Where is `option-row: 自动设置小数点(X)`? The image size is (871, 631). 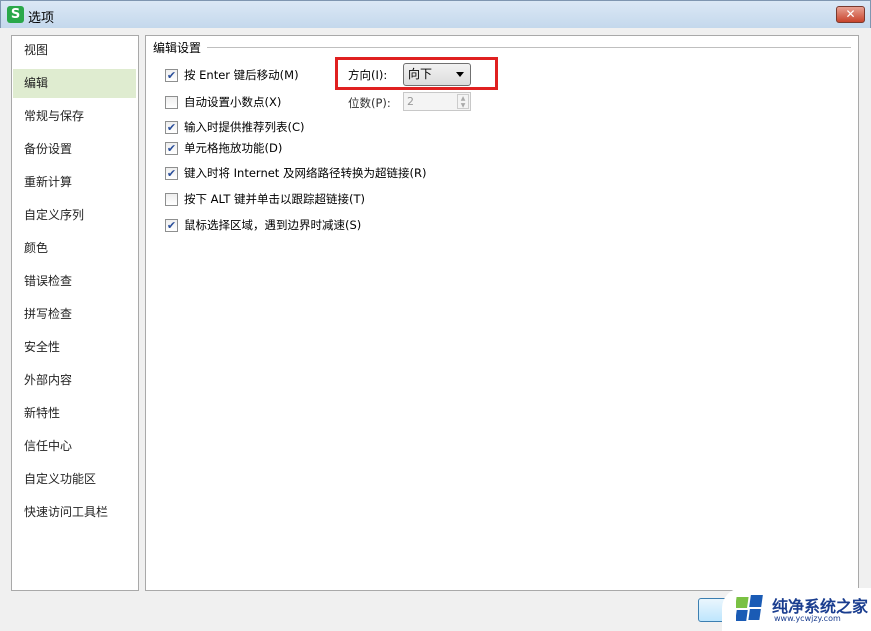 option-row: 自动设置小数点(X) is located at coordinates (223, 102).